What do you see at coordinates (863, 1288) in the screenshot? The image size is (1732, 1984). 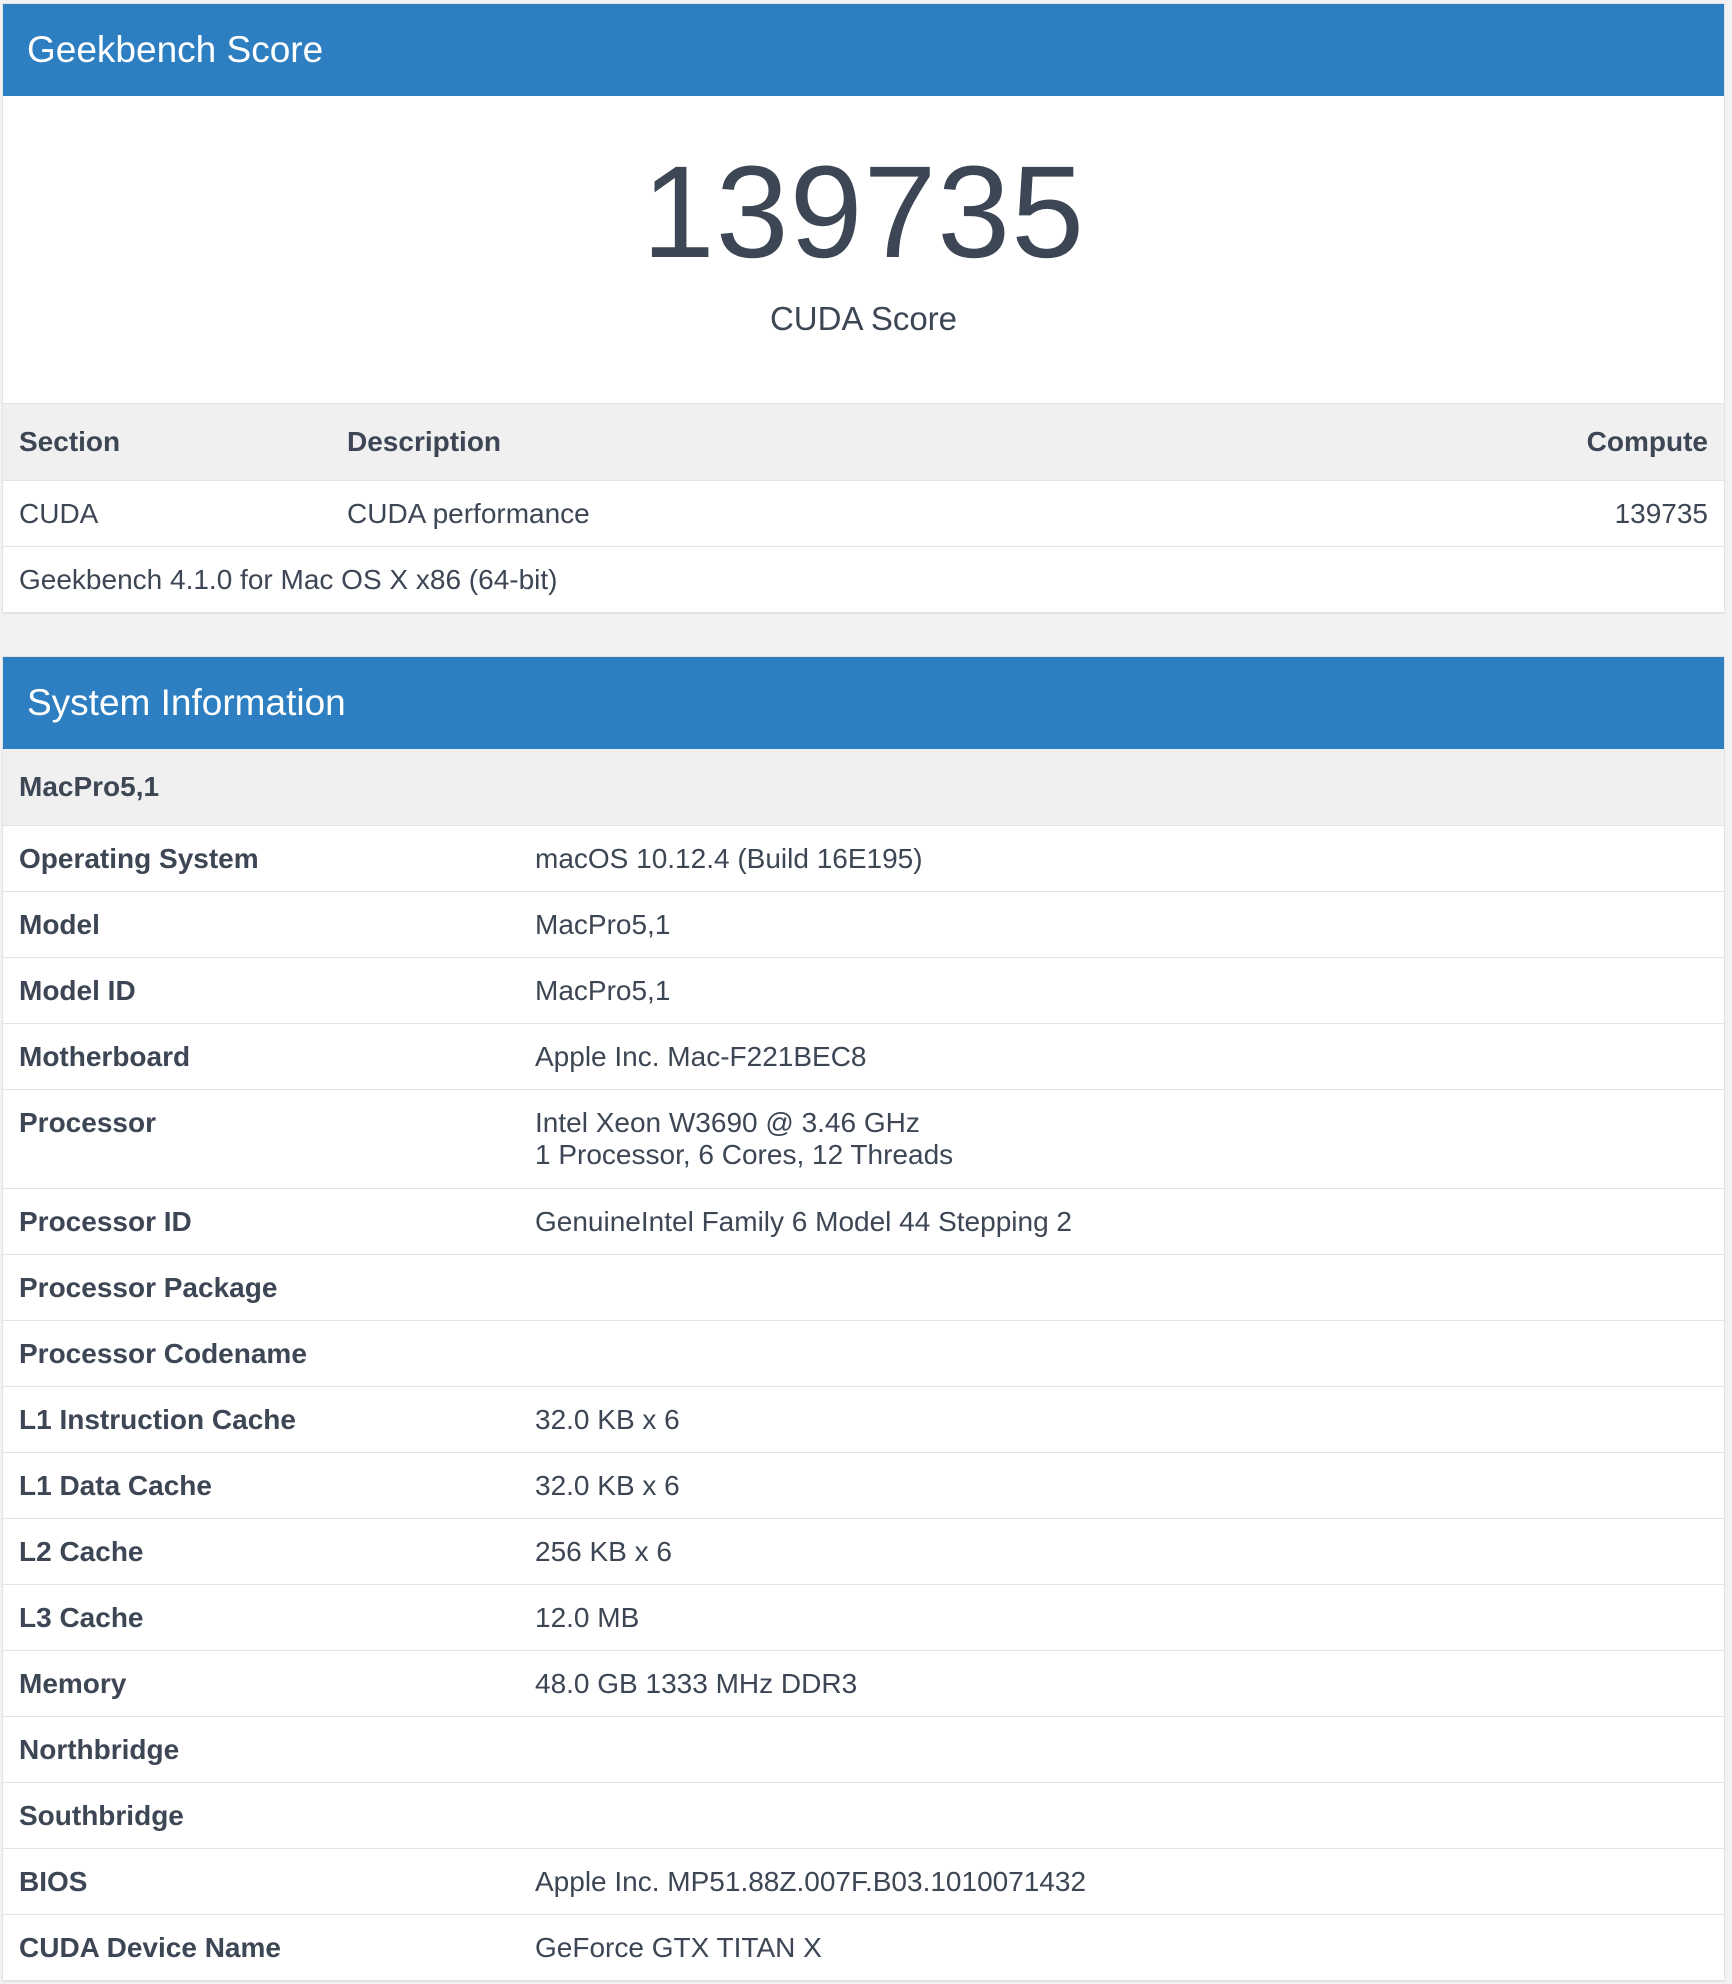 I see `info-row: Processor Package` at bounding box center [863, 1288].